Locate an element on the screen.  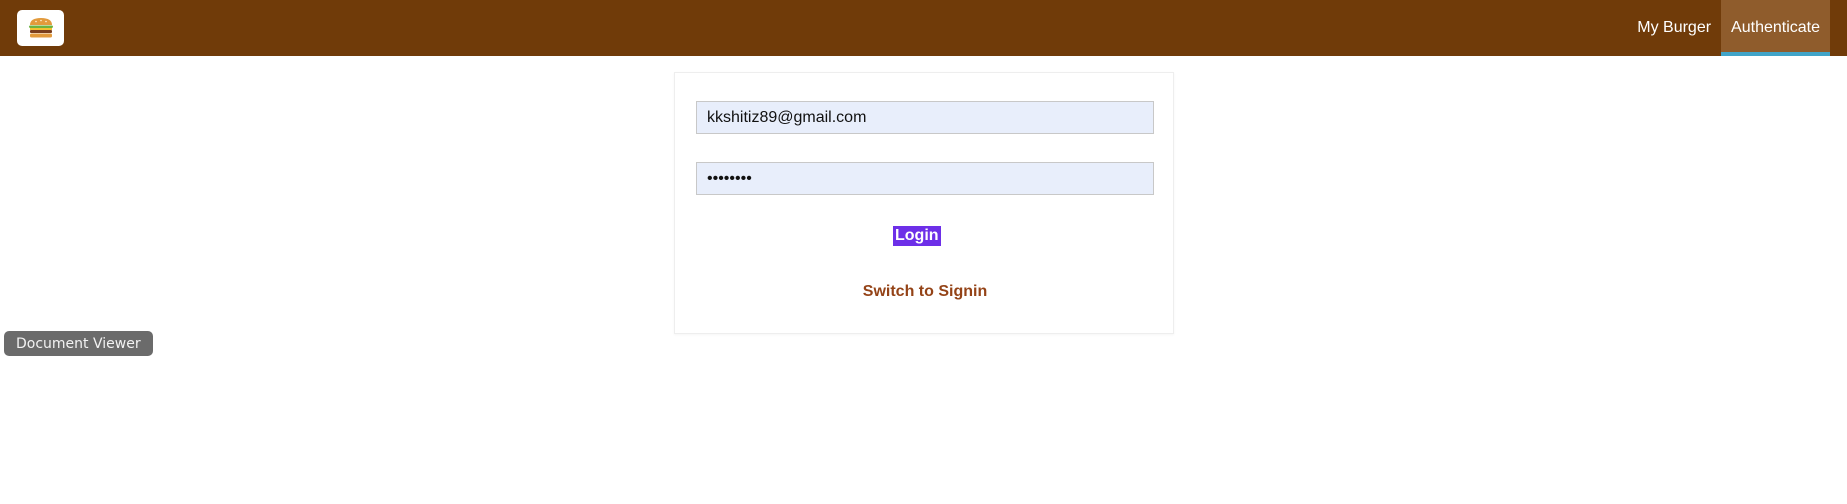
document-viewer-badge: Document Viewer is located at coordinates (78, 343).